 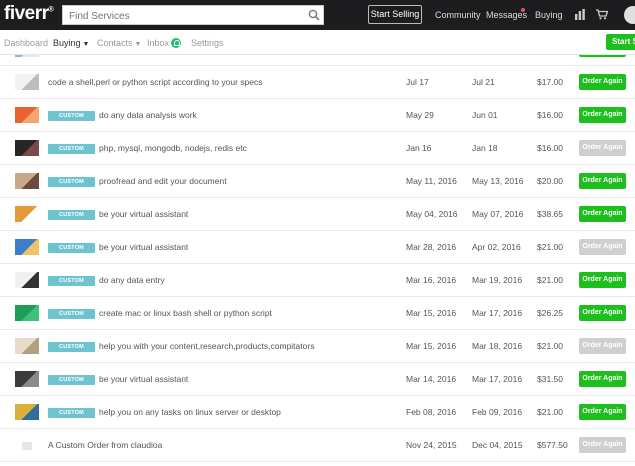 I want to click on tab-buying-label: Buying, so click(x=67, y=43).